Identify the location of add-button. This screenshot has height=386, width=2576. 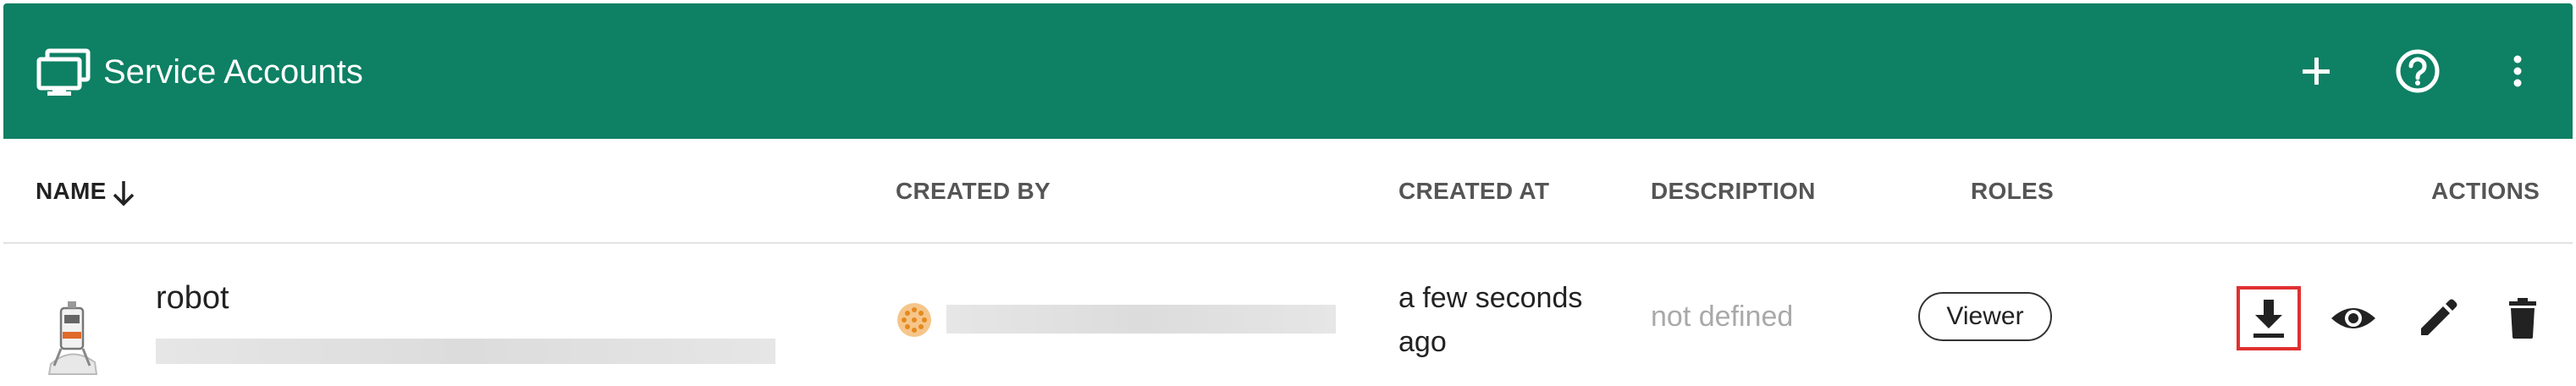
(2316, 71).